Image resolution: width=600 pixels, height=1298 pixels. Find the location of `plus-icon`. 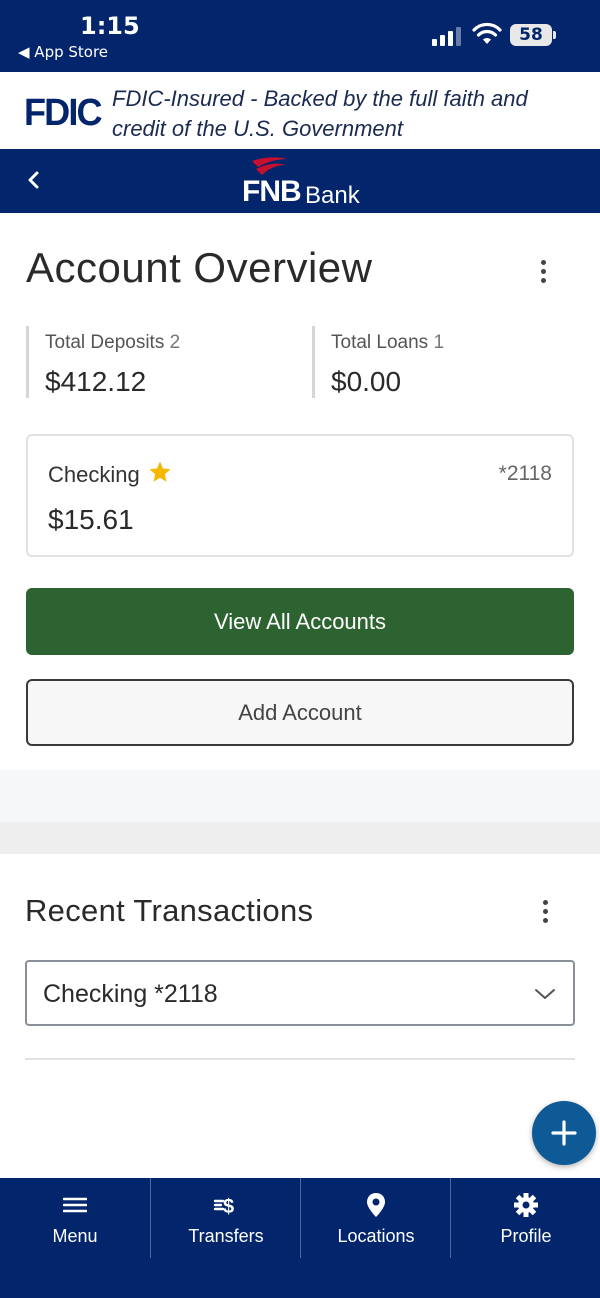

plus-icon is located at coordinates (564, 1133).